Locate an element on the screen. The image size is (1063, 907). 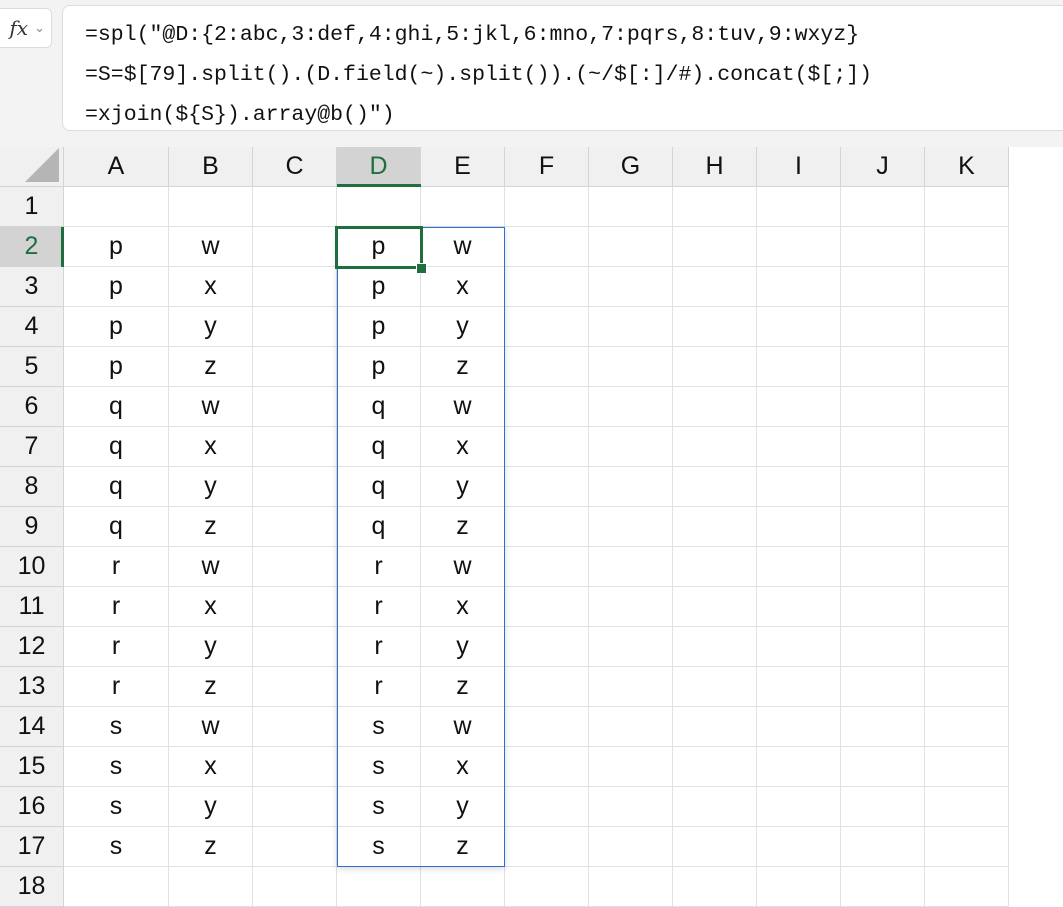
cell-b4: y is located at coordinates (211, 327).